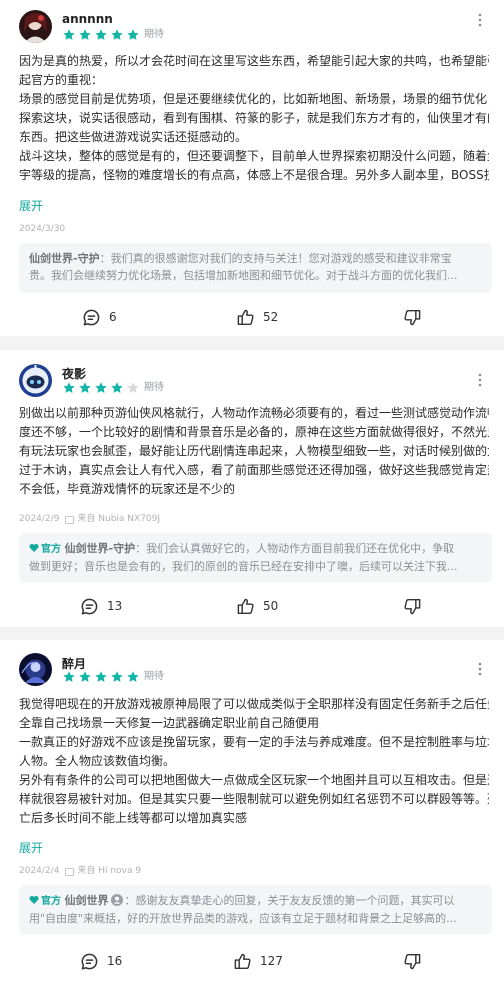 This screenshot has width=504, height=1001. What do you see at coordinates (254, 432) in the screenshot?
I see `content-line: 度还不够，一个比较好的剧情和背景音乐是必备的，原神在这些方面就做得很好，不然光只` at bounding box center [254, 432].